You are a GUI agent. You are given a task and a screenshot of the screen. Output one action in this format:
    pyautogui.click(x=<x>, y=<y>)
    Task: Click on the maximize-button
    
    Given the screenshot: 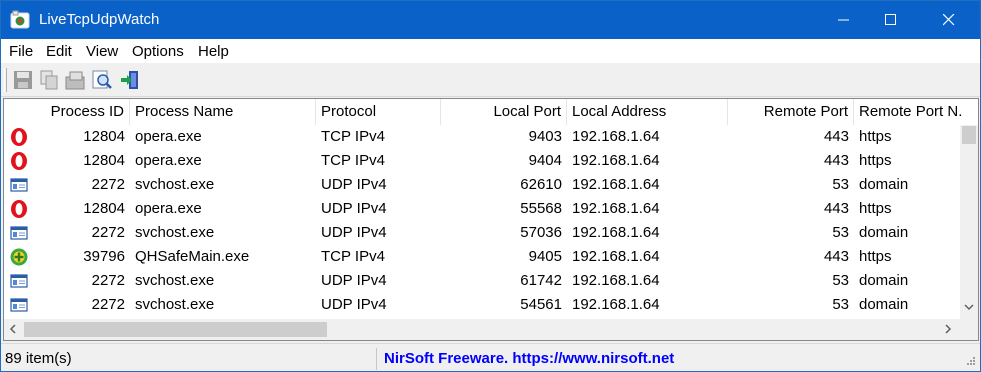 What is the action you would take?
    pyautogui.click(x=891, y=20)
    